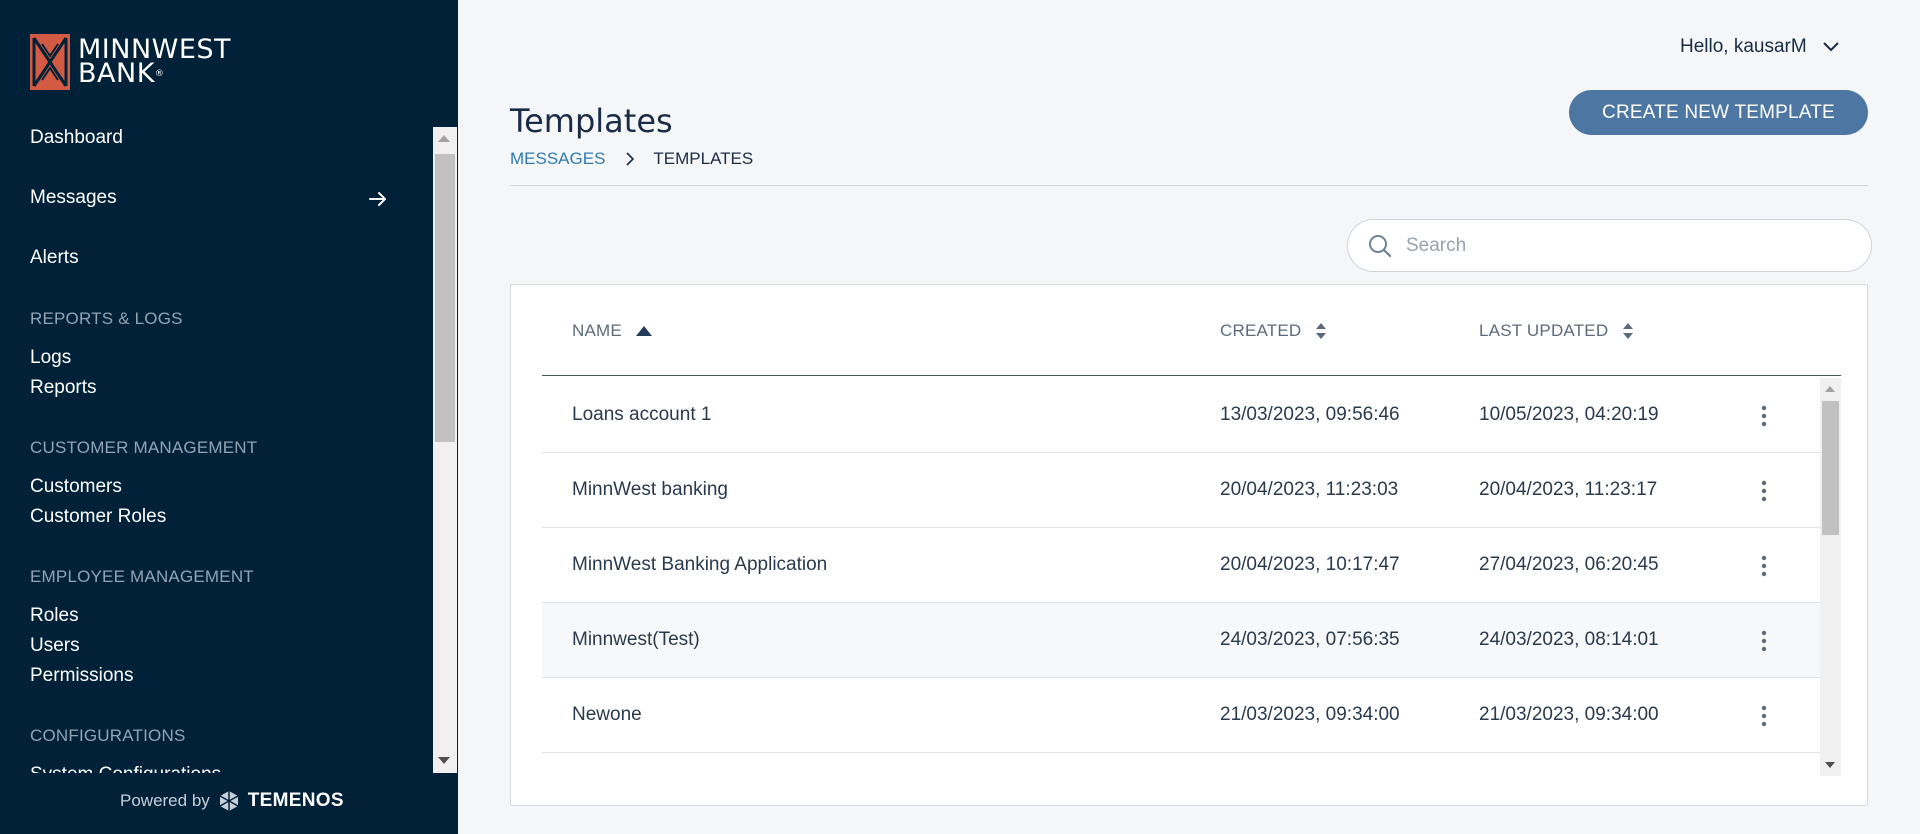 This screenshot has height=834, width=1920. Describe the element at coordinates (1310, 714) in the screenshot. I see `row-created: 21/03/2023, 09:34:00` at that location.